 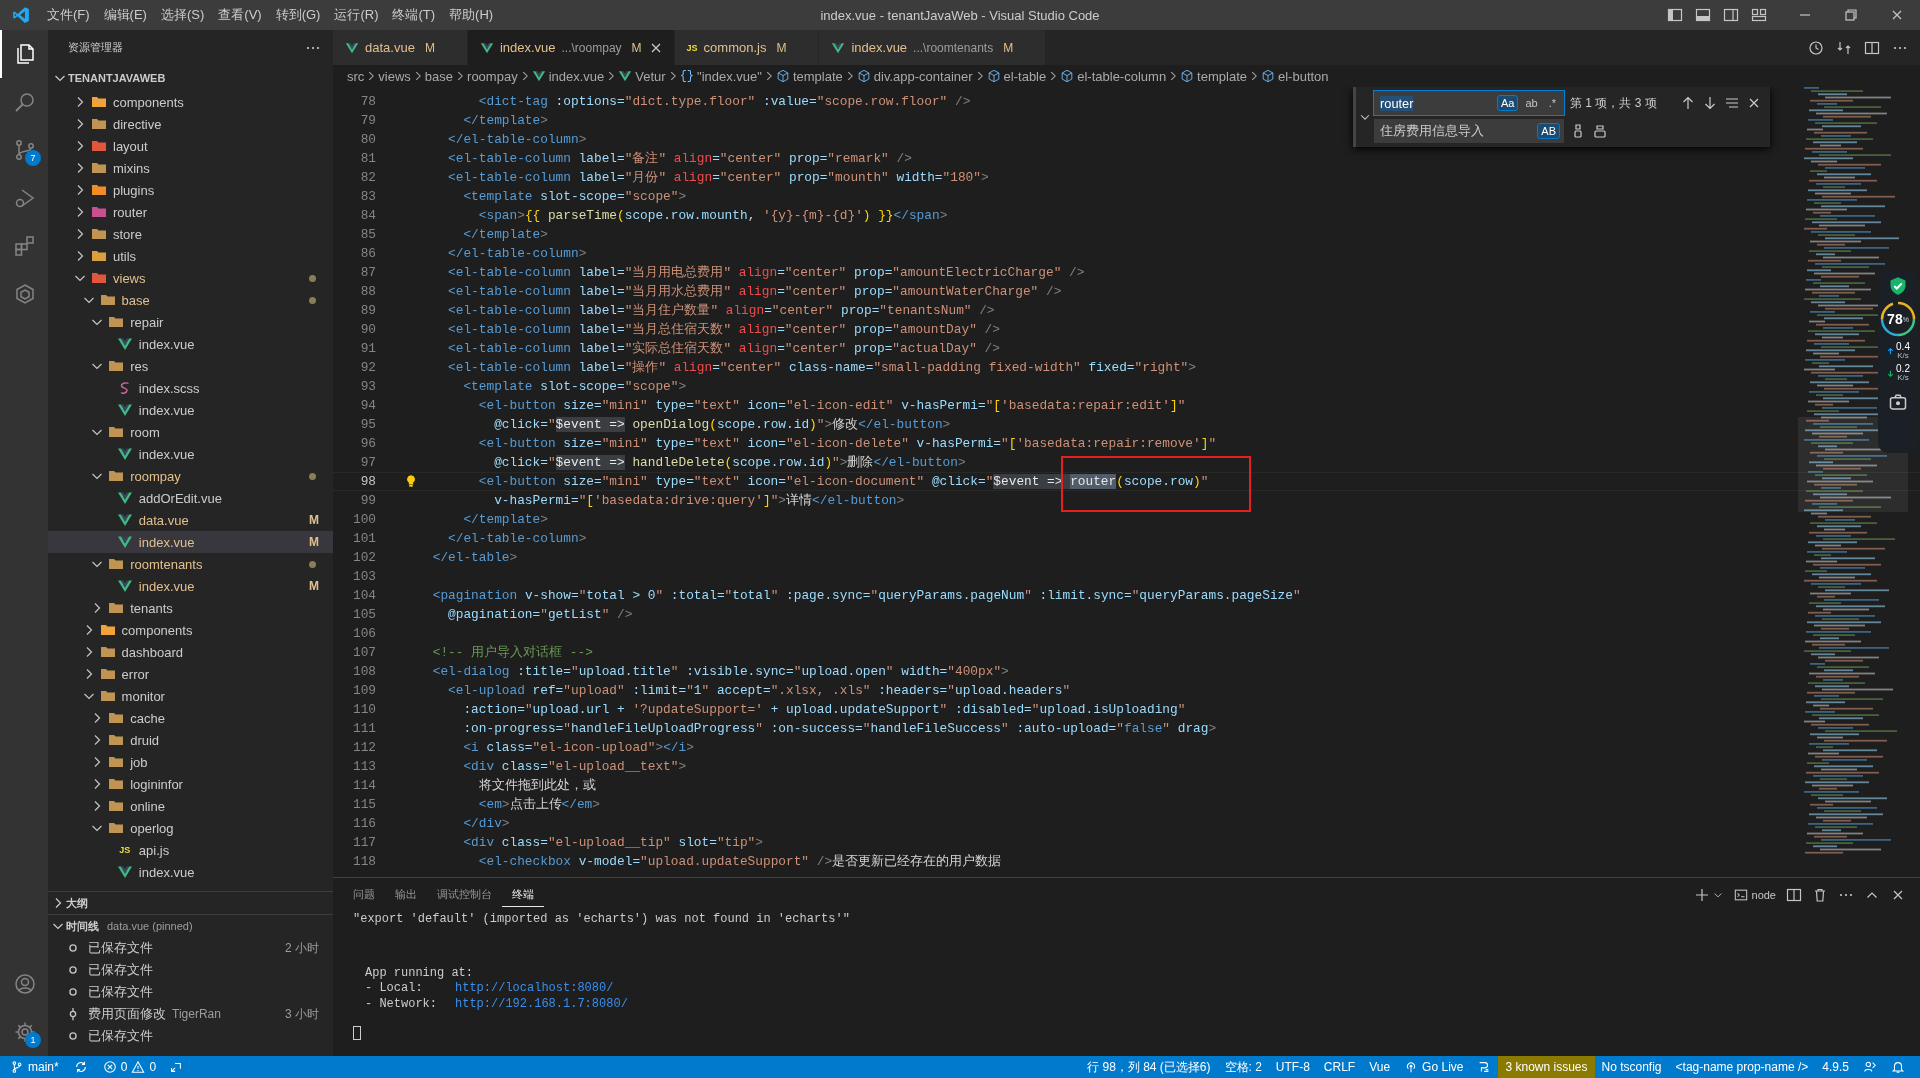 What do you see at coordinates (568, 76) in the screenshot?
I see `breadcrumb-item: index.vue` at bounding box center [568, 76].